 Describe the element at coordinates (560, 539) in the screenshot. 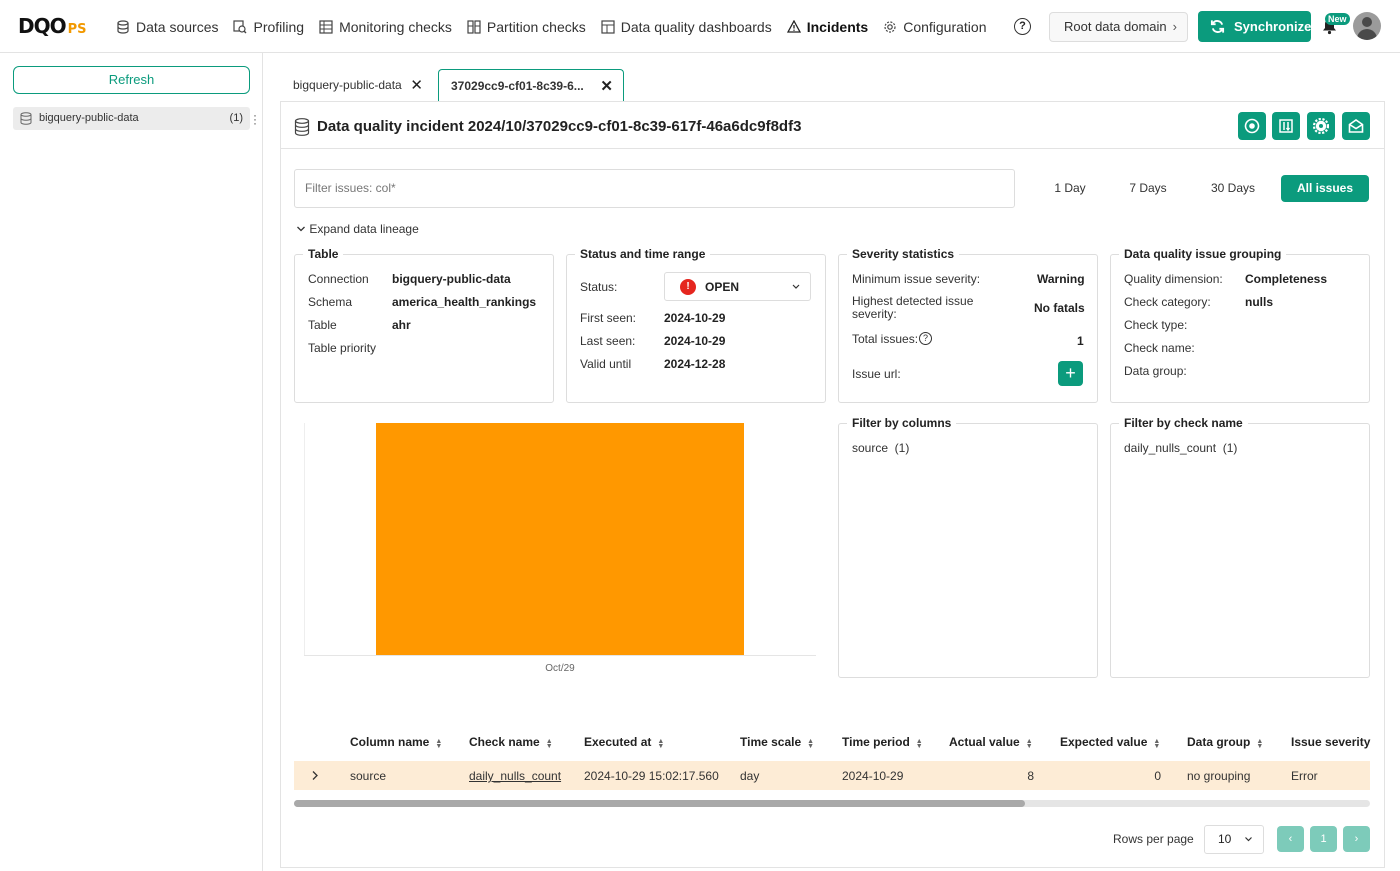

I see `chart-bar` at that location.